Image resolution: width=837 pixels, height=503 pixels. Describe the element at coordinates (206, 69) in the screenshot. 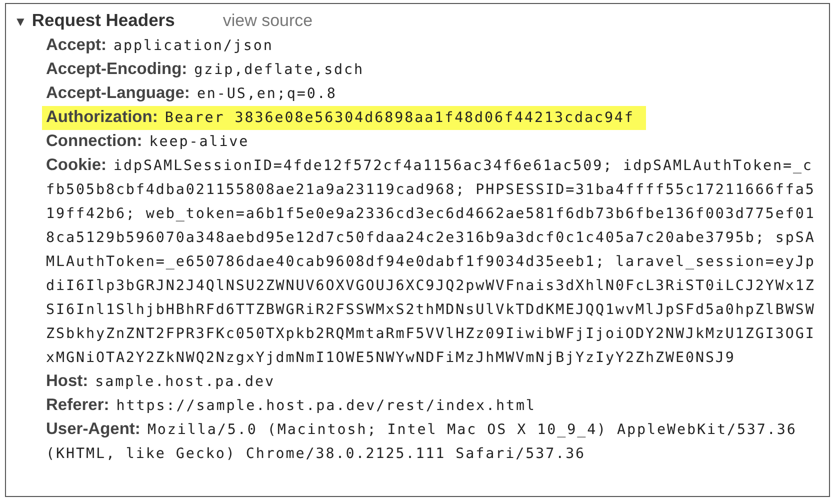

I see `header-entry: Accept-Encoding: gzip,deflate,sdch` at that location.